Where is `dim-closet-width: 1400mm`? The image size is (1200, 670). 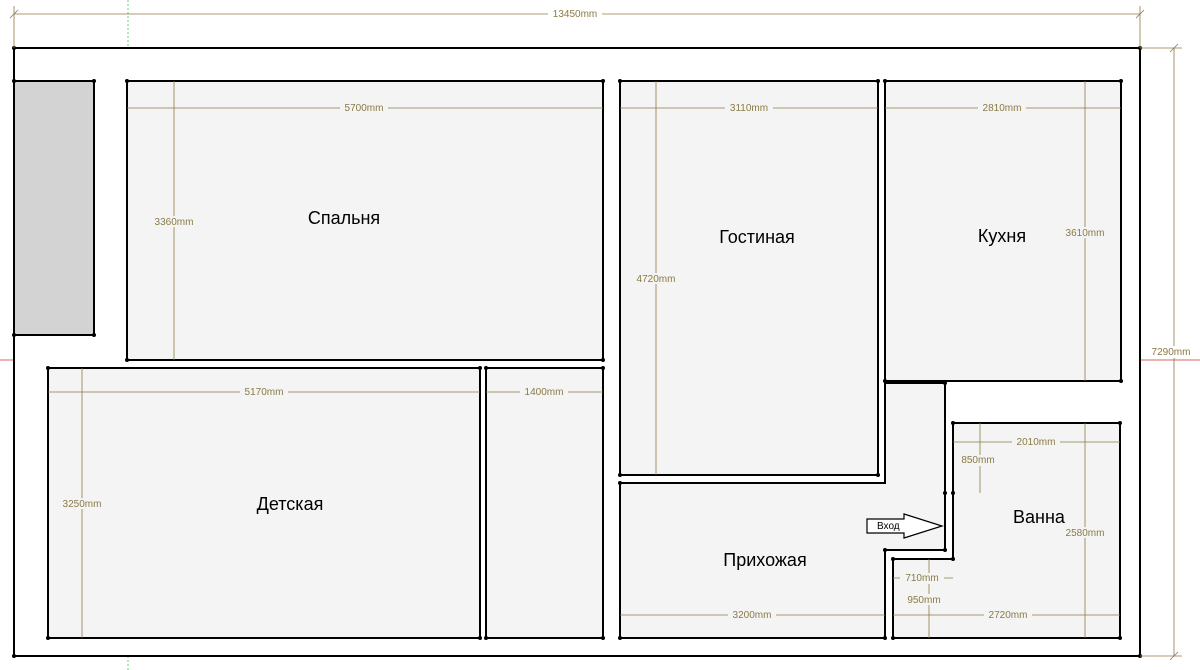
dim-closet-width: 1400mm is located at coordinates (544, 392).